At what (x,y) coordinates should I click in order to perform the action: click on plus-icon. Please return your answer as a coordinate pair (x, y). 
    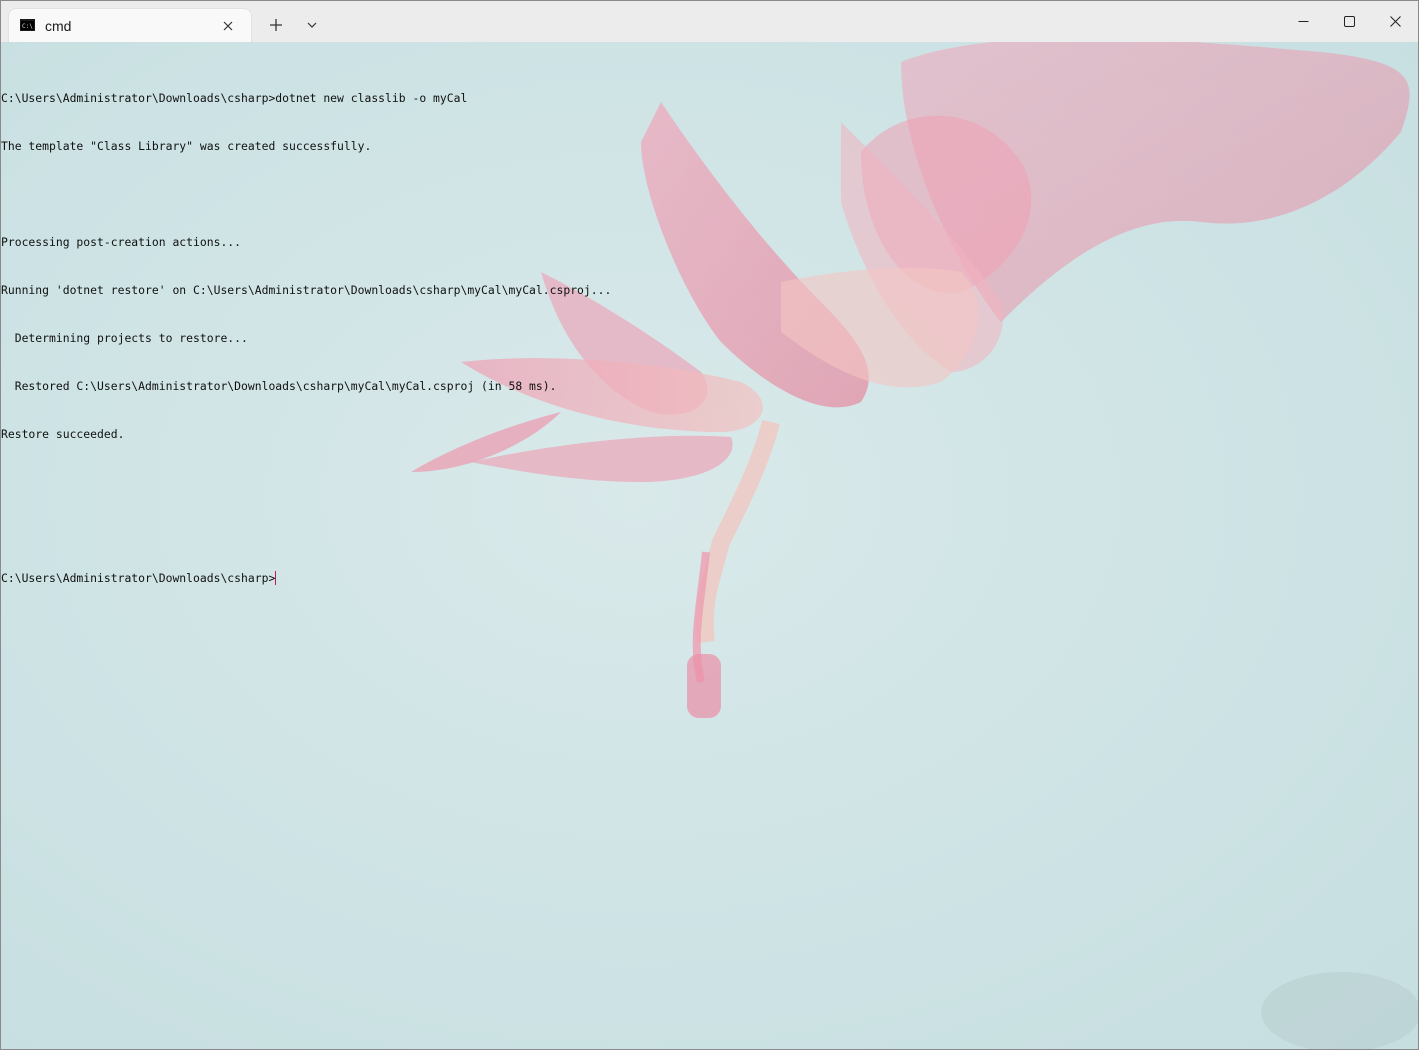
    Looking at the image, I should click on (276, 25).